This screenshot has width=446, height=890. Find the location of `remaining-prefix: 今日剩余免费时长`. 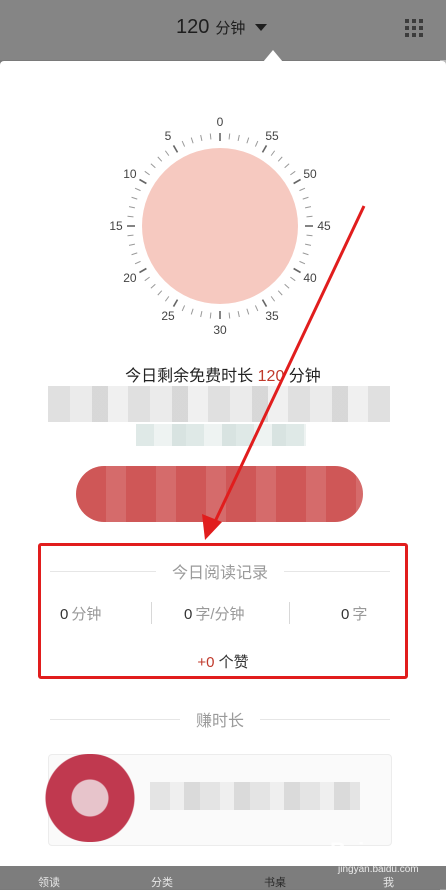

remaining-prefix: 今日剩余免费时长 is located at coordinates (189, 376).